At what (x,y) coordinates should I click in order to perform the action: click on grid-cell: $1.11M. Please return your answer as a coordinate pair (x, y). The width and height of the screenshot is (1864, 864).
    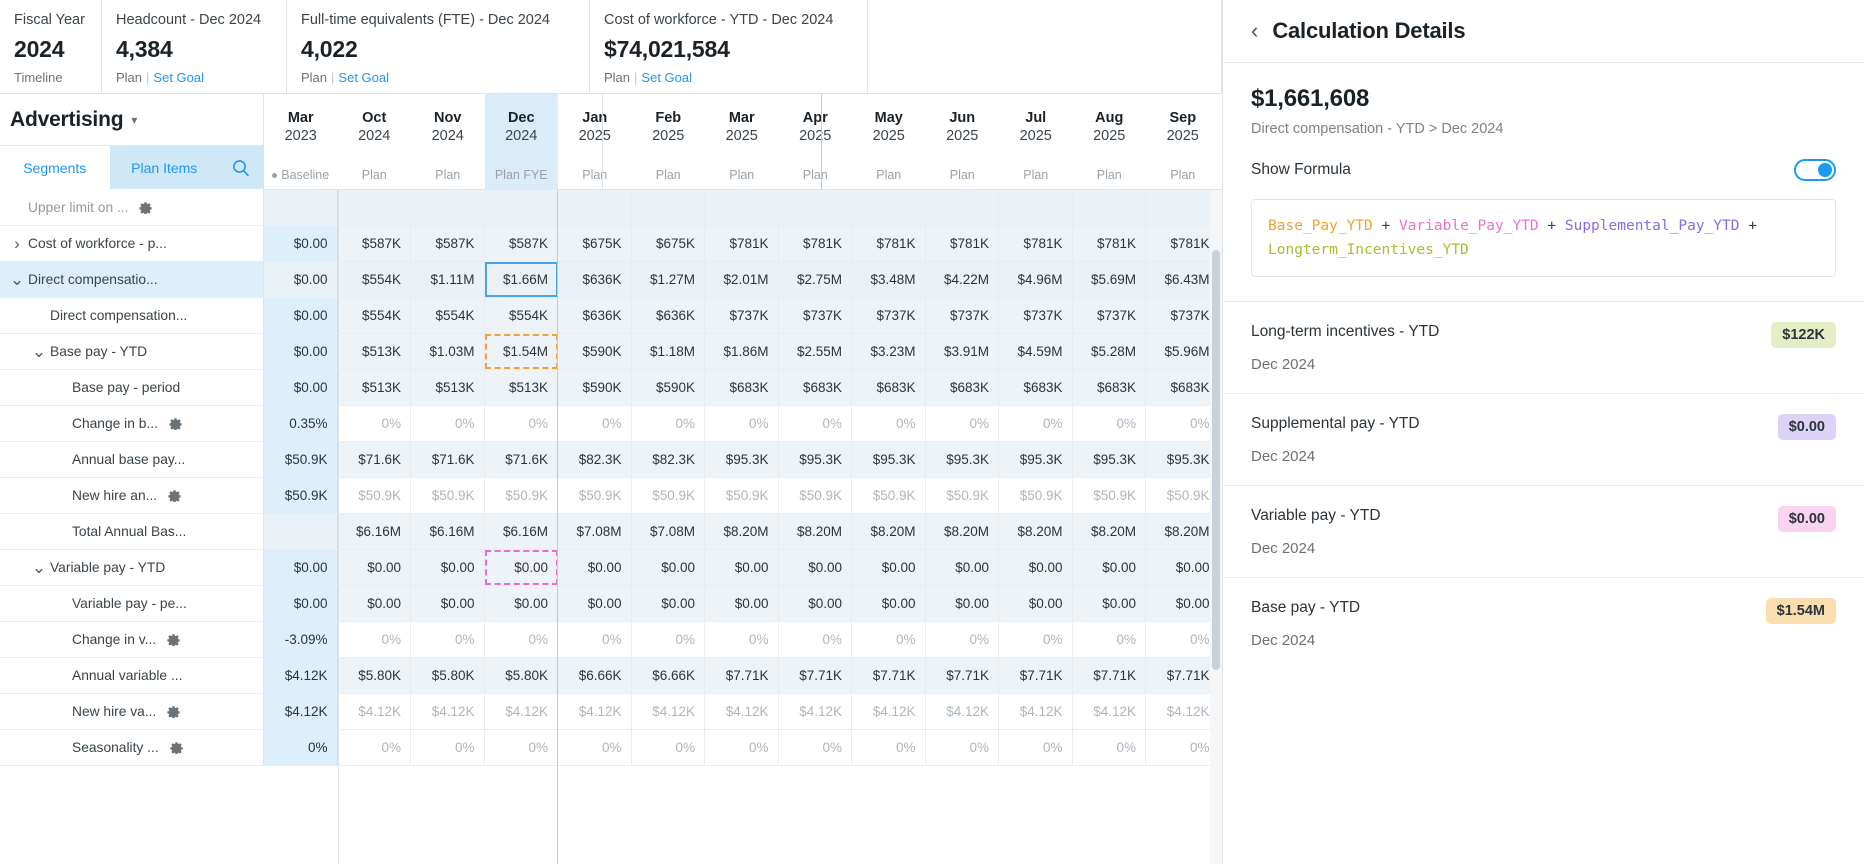
    Looking at the image, I should click on (448, 279).